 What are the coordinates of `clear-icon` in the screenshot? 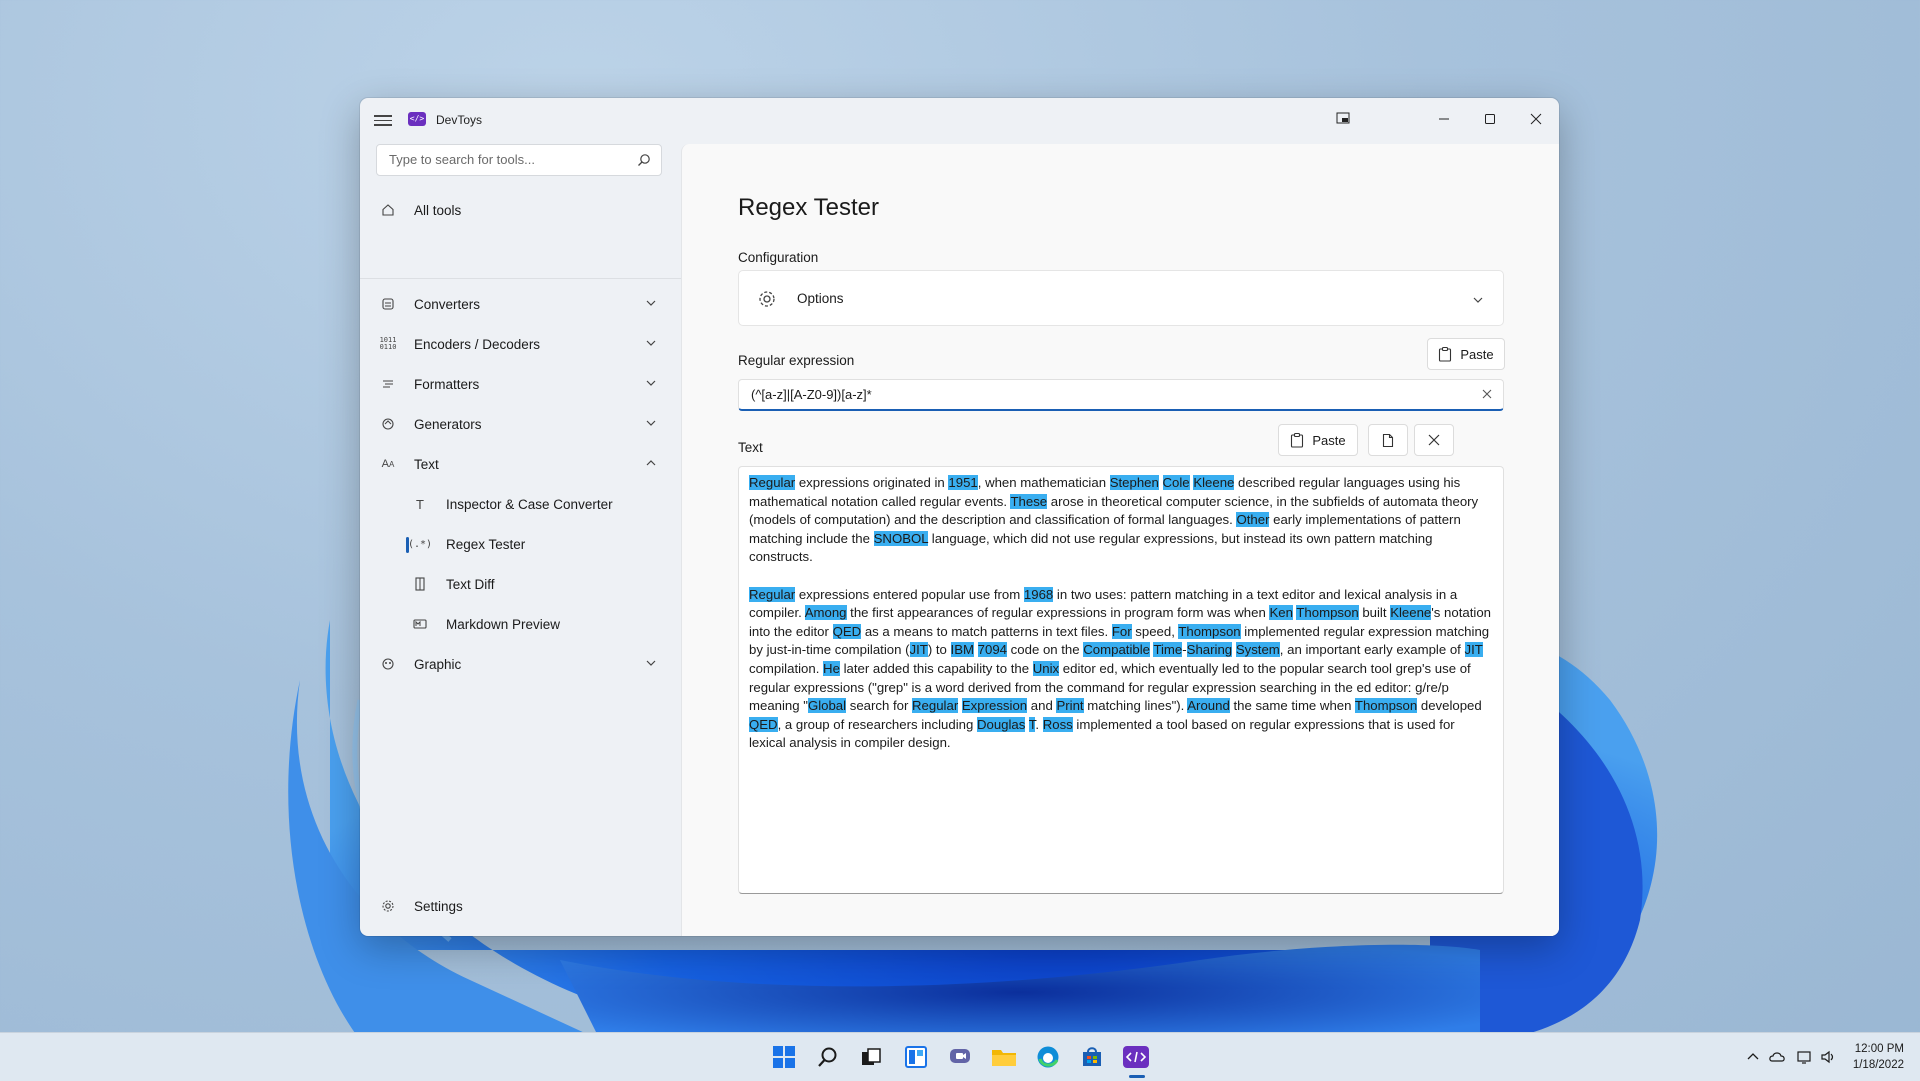 It's located at (1487, 394).